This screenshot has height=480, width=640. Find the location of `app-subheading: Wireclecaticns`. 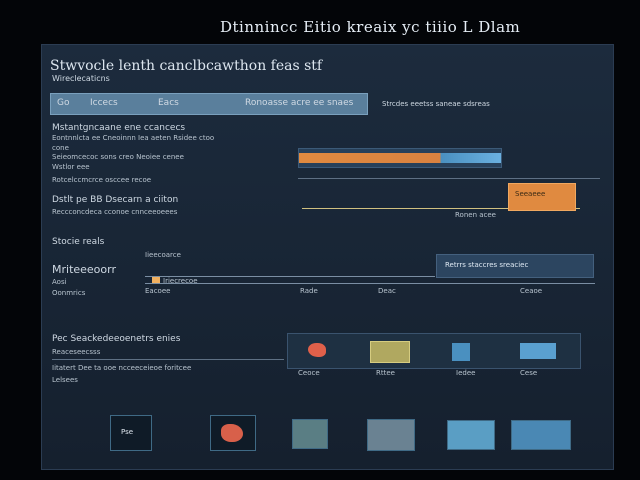

app-subheading: Wireclecaticns is located at coordinates (81, 78).